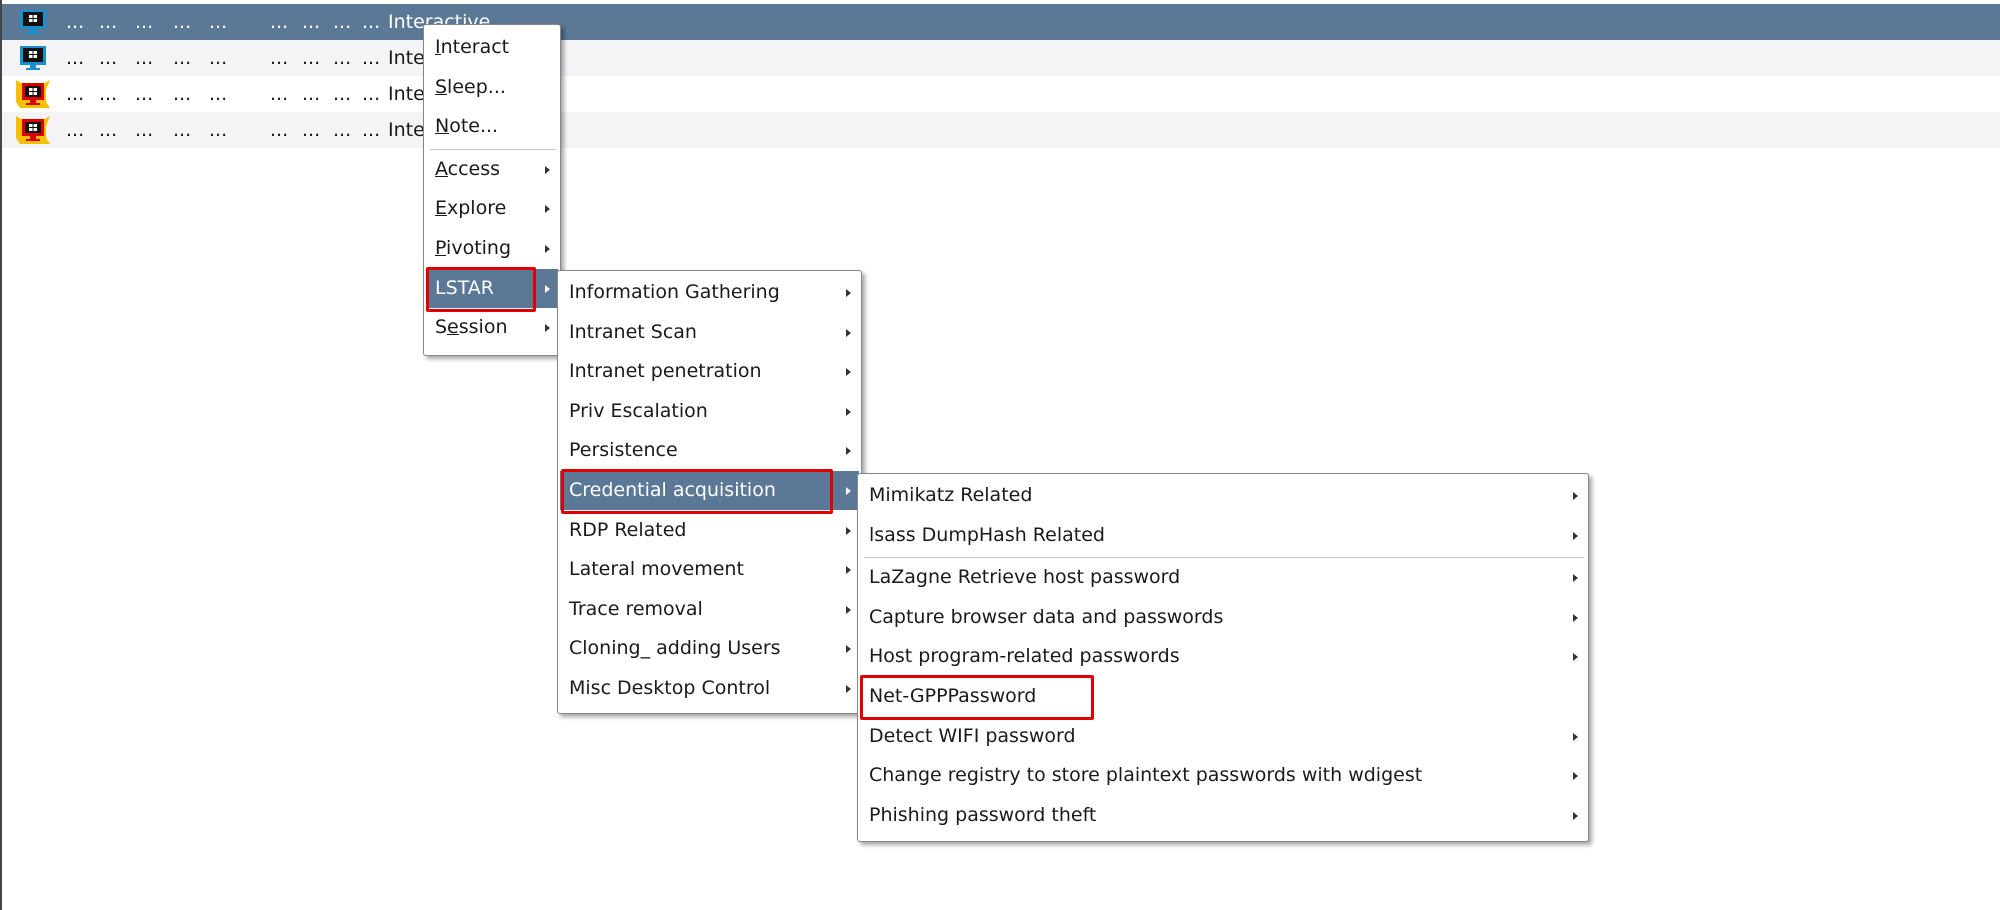 This screenshot has width=2000, height=910. I want to click on windows-monitor-admin-icon, so click(33, 94).